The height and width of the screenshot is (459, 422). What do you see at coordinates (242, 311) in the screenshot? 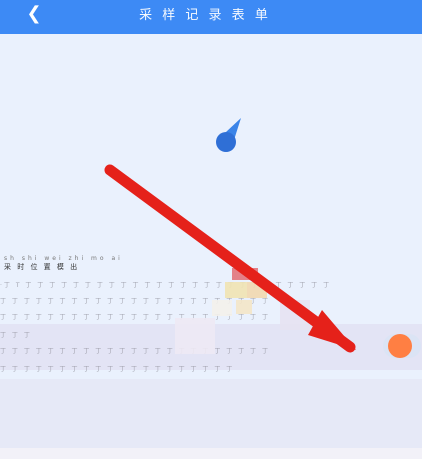
I see `pixelated-area` at bounding box center [242, 311].